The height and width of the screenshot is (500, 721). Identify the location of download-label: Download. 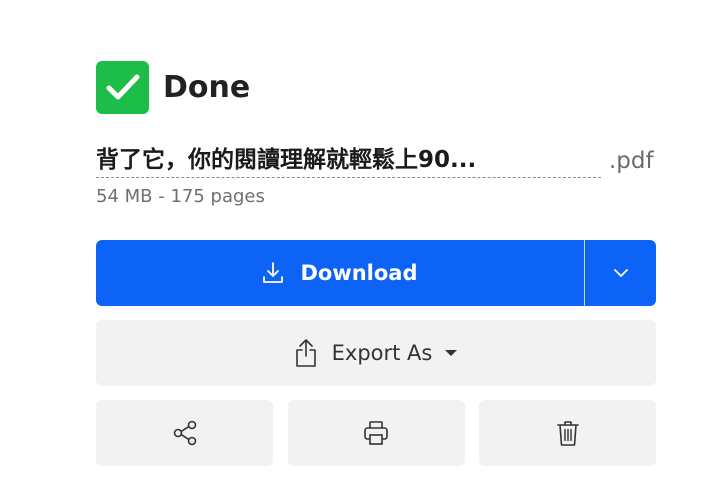
(359, 273).